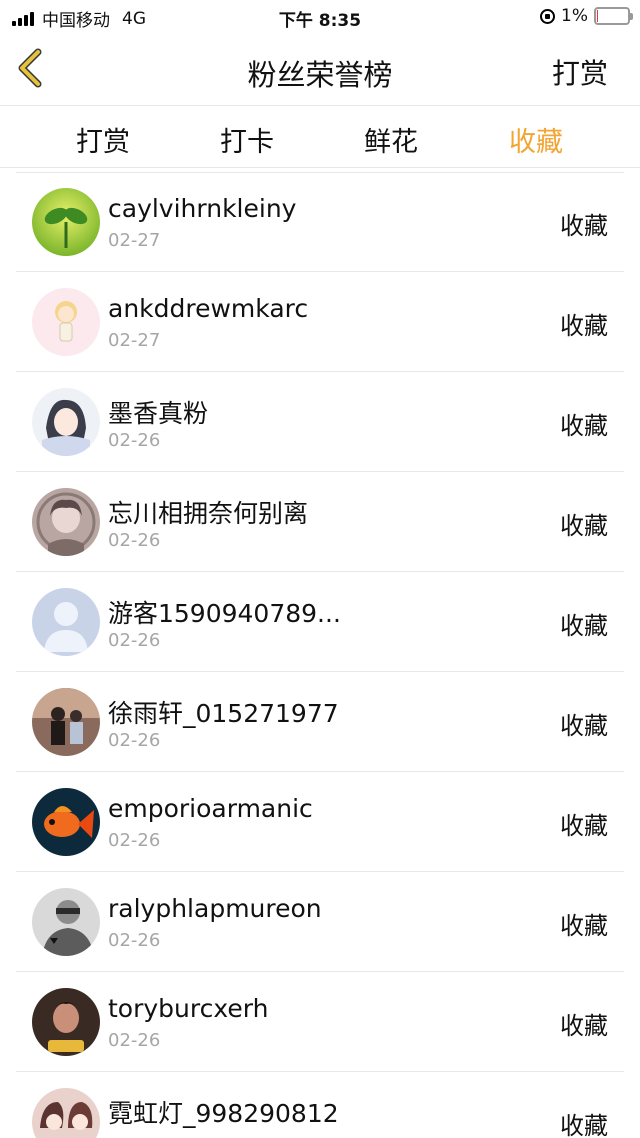 The image size is (640, 1138). What do you see at coordinates (188, 1008) in the screenshot?
I see `fan-name: toryburcxerh` at bounding box center [188, 1008].